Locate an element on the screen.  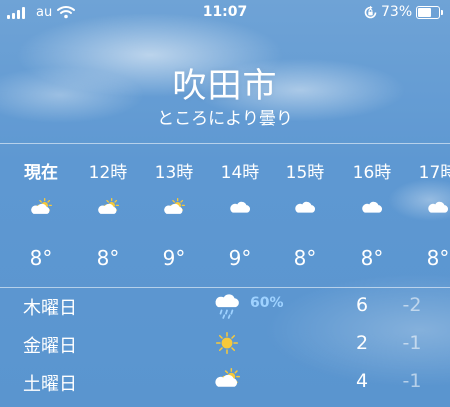
hourly-time: 14時 is located at coordinates (240, 173).